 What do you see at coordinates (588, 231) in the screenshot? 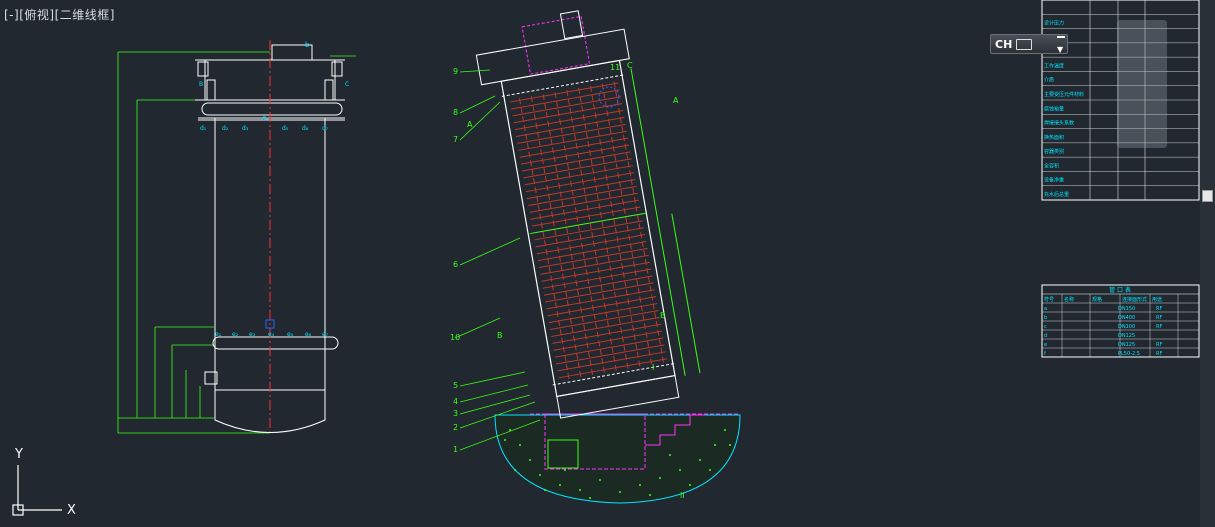
I see `tube-bundle` at bounding box center [588, 231].